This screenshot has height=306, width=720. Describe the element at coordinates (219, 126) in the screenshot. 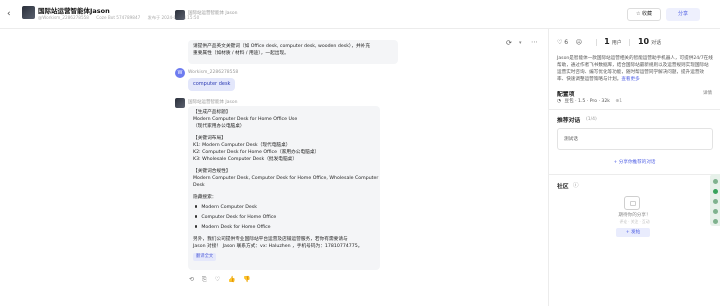

I see `message-line: （现代家用办公电脑桌）` at that location.